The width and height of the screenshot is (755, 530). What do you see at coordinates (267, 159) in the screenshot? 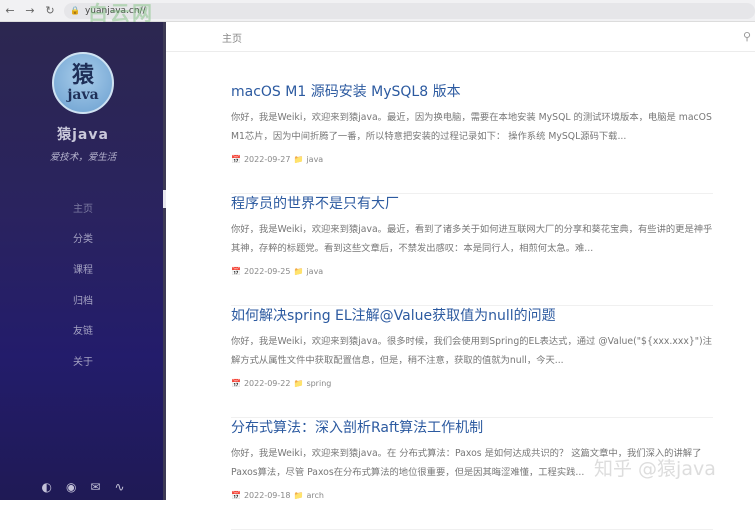
I see `post-date: 2022-09-27` at bounding box center [267, 159].